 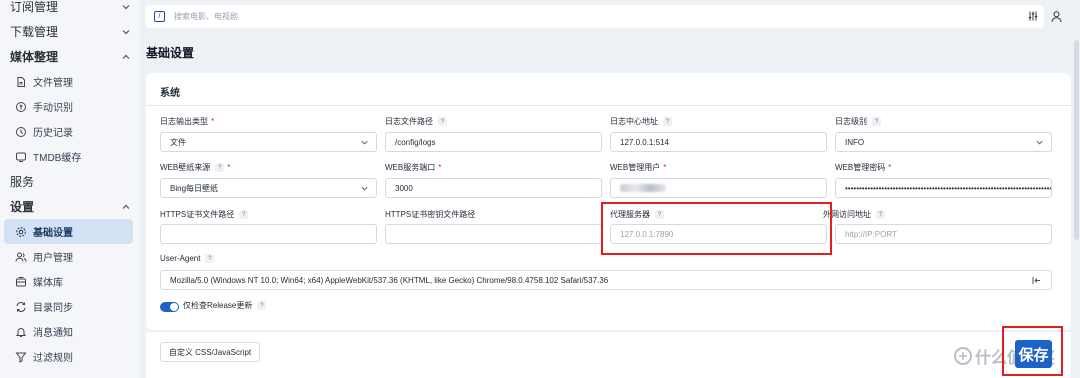 What do you see at coordinates (170, 53) in the screenshot?
I see `page-title: 基础设置` at bounding box center [170, 53].